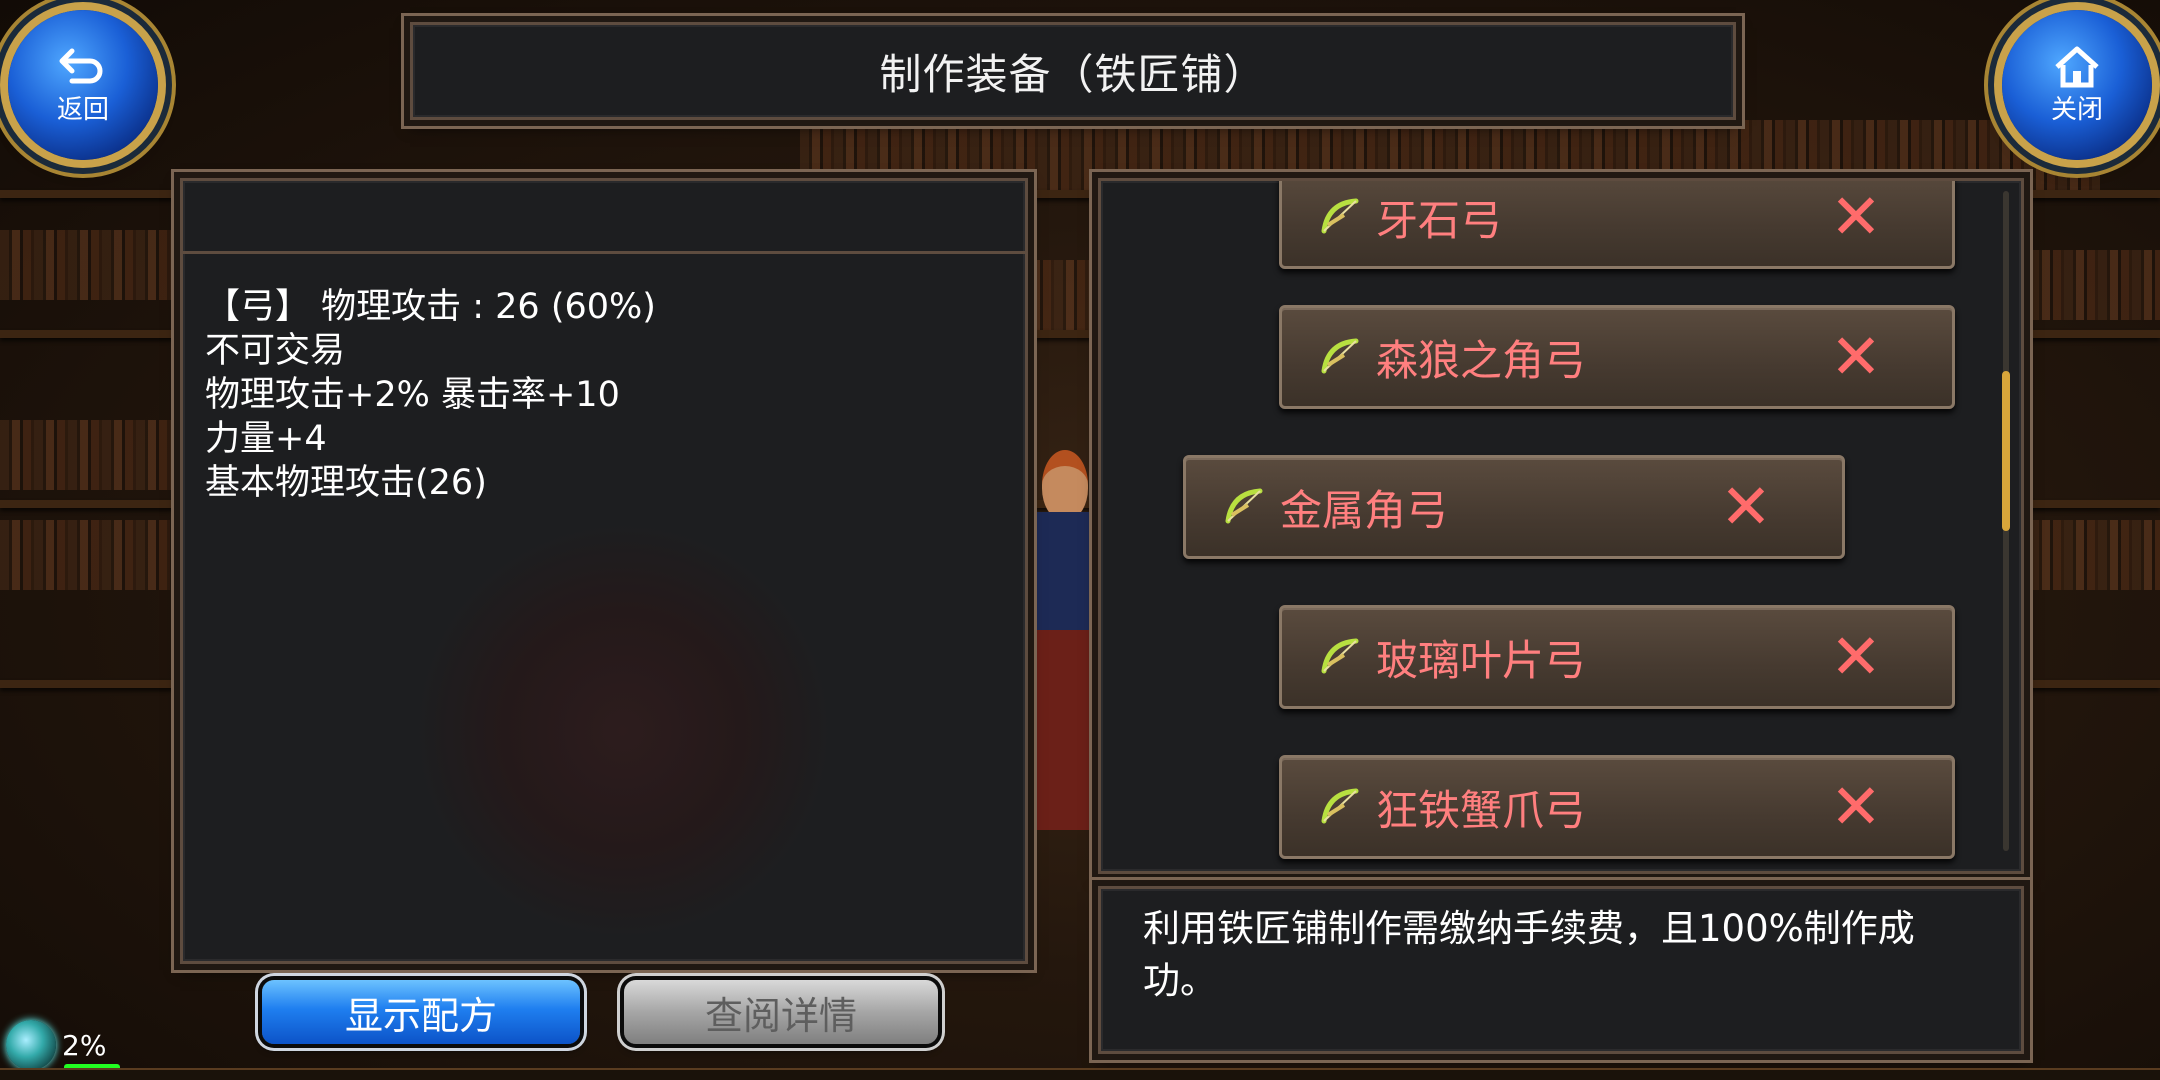 The image size is (2160, 1080). Describe the element at coordinates (1514, 507) in the screenshot. I see `list-item-selected: 金属角弓 ✕` at that location.